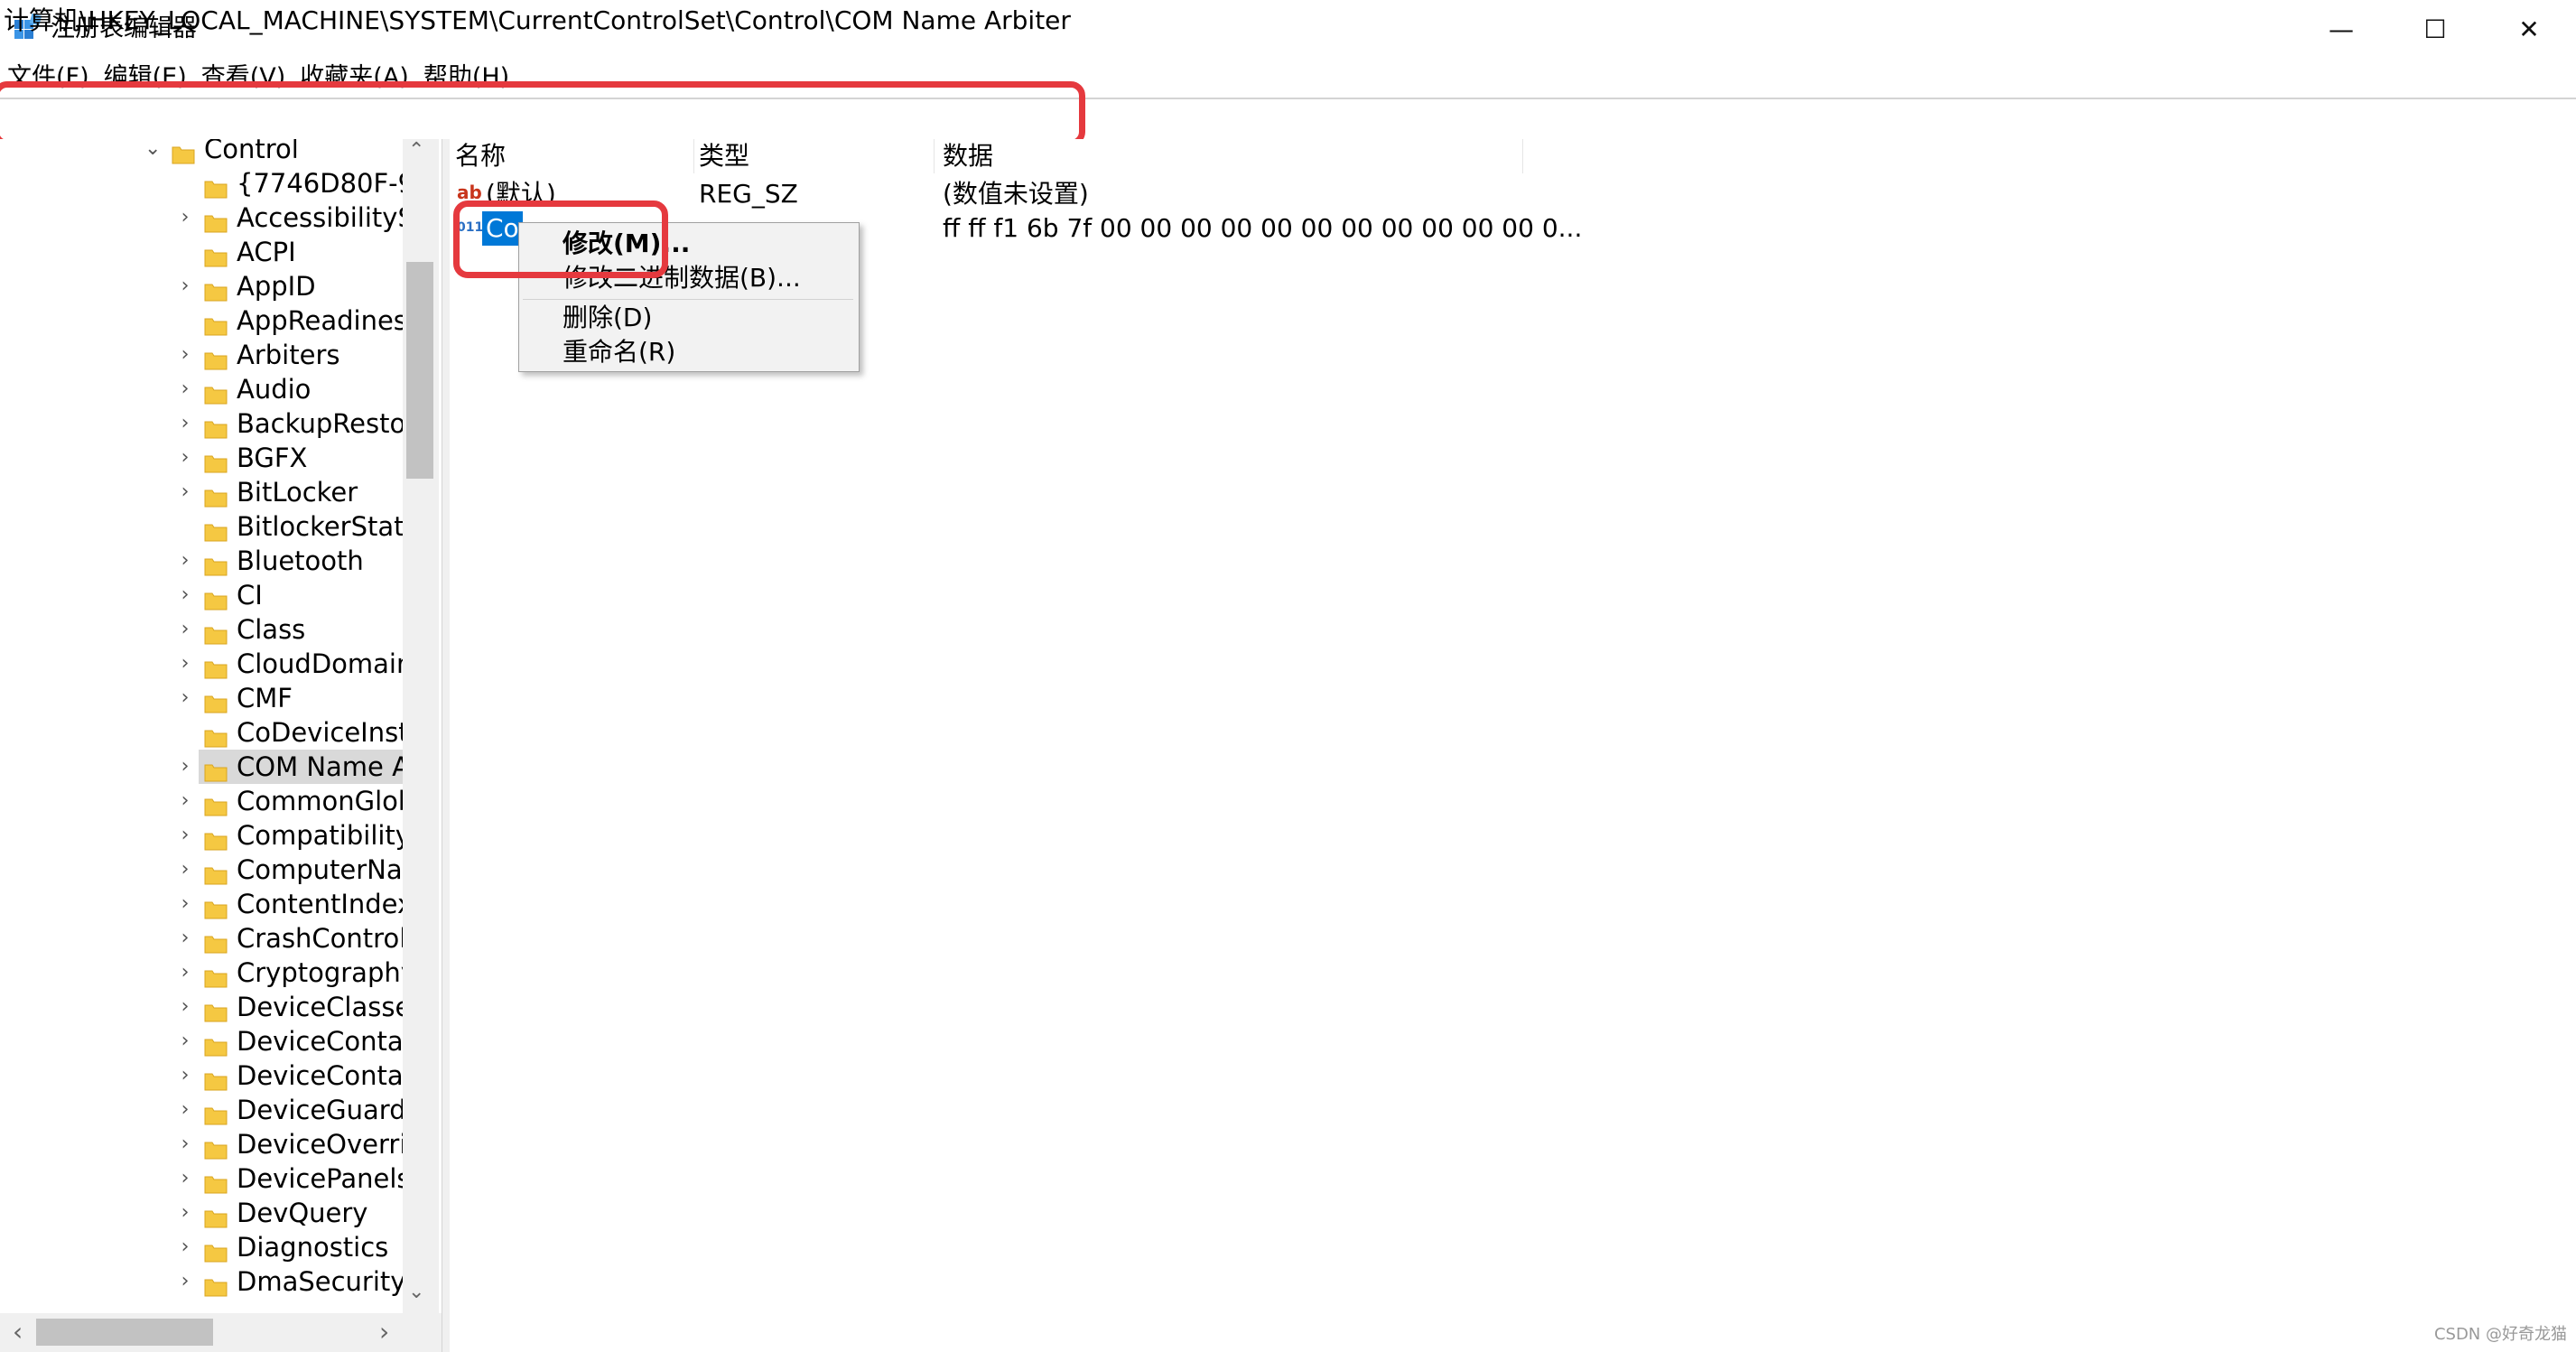 The image size is (2576, 1352). Describe the element at coordinates (2341, 29) in the screenshot. I see `minimize-button: —` at that location.